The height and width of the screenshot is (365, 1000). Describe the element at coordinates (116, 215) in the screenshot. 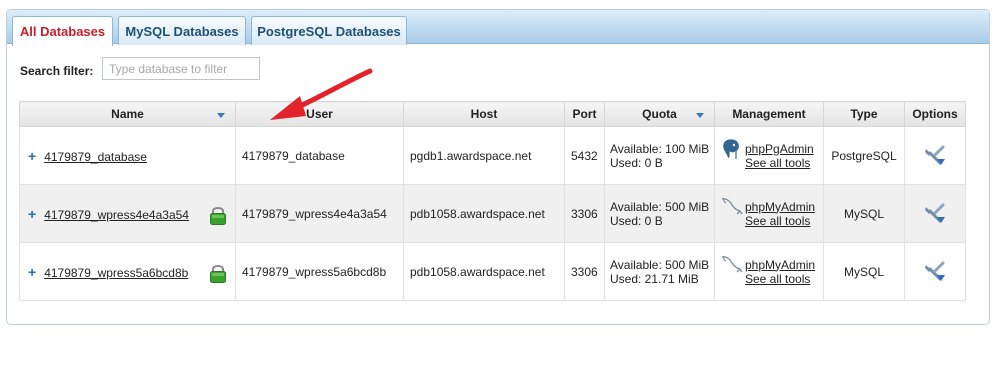

I see `database-name-link: 4179879_wpress4e4a3a54` at that location.